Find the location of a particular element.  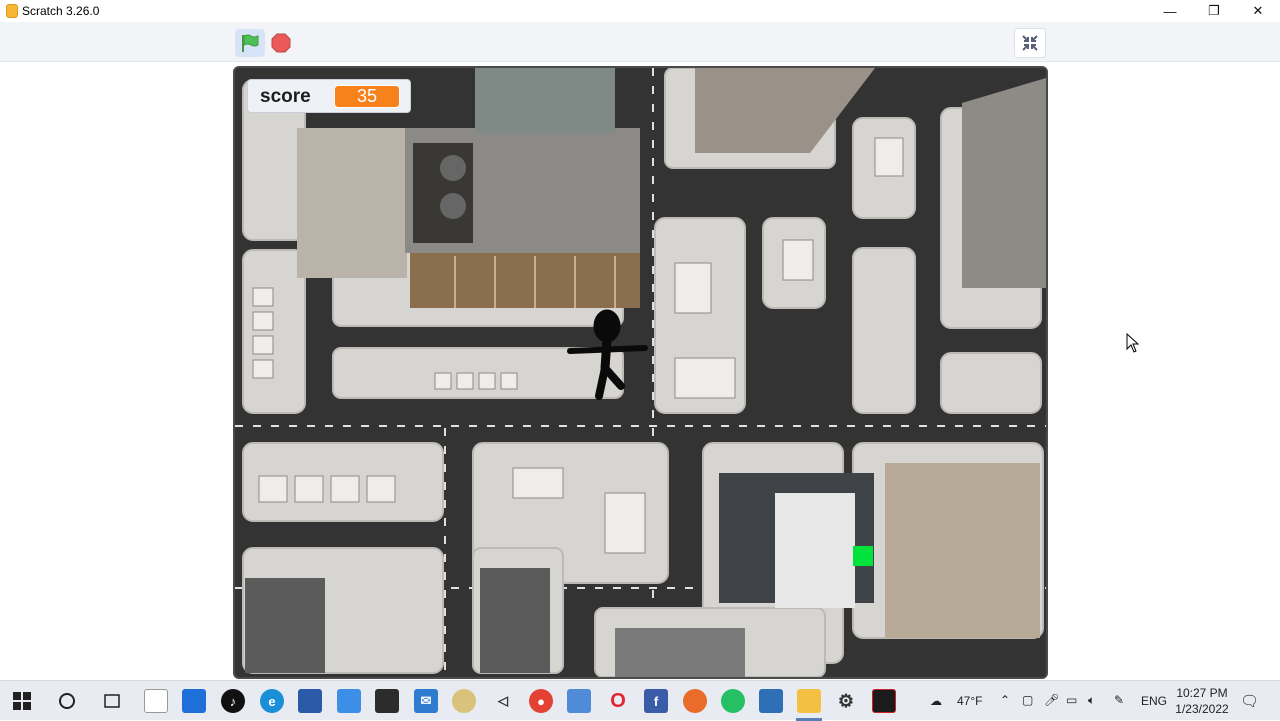

stop-icon is located at coordinates (281, 43).